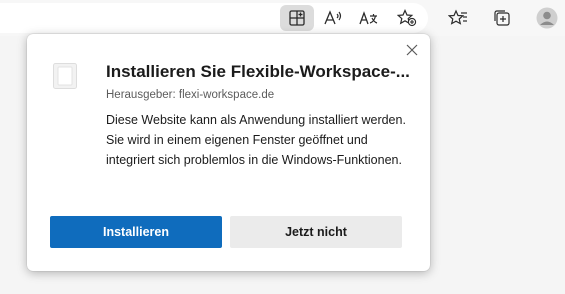 This screenshot has height=294, width=565. I want to click on publisher-label: Herausgeber: flexi-workspace.de, so click(190, 95).